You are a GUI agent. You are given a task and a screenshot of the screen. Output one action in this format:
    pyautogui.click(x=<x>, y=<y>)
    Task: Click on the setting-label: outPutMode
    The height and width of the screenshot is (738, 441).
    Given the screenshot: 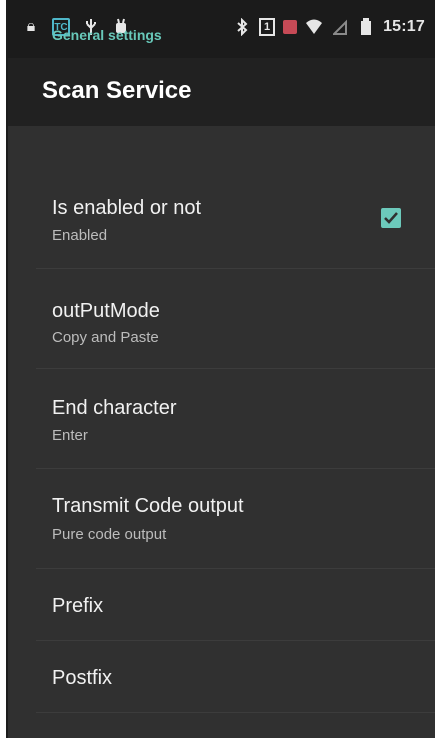 What is the action you would take?
    pyautogui.click(x=106, y=311)
    